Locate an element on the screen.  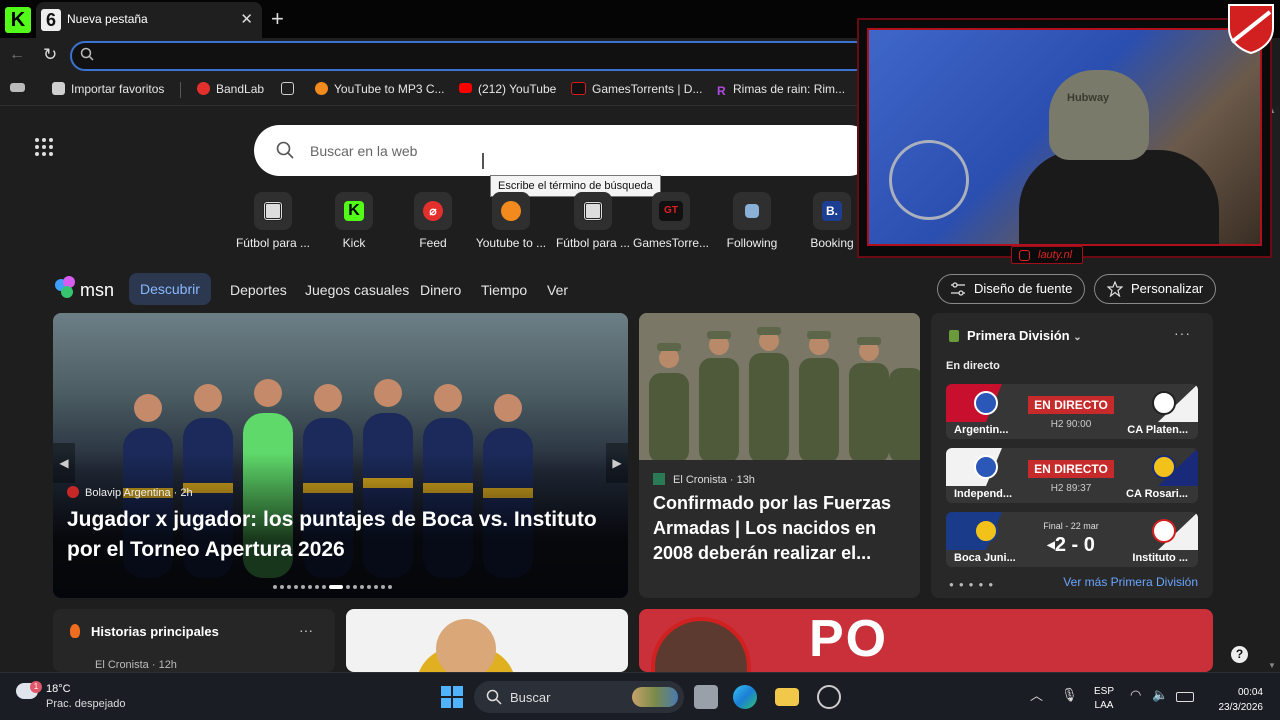
booking-icon: B. is located at coordinates (832, 211).